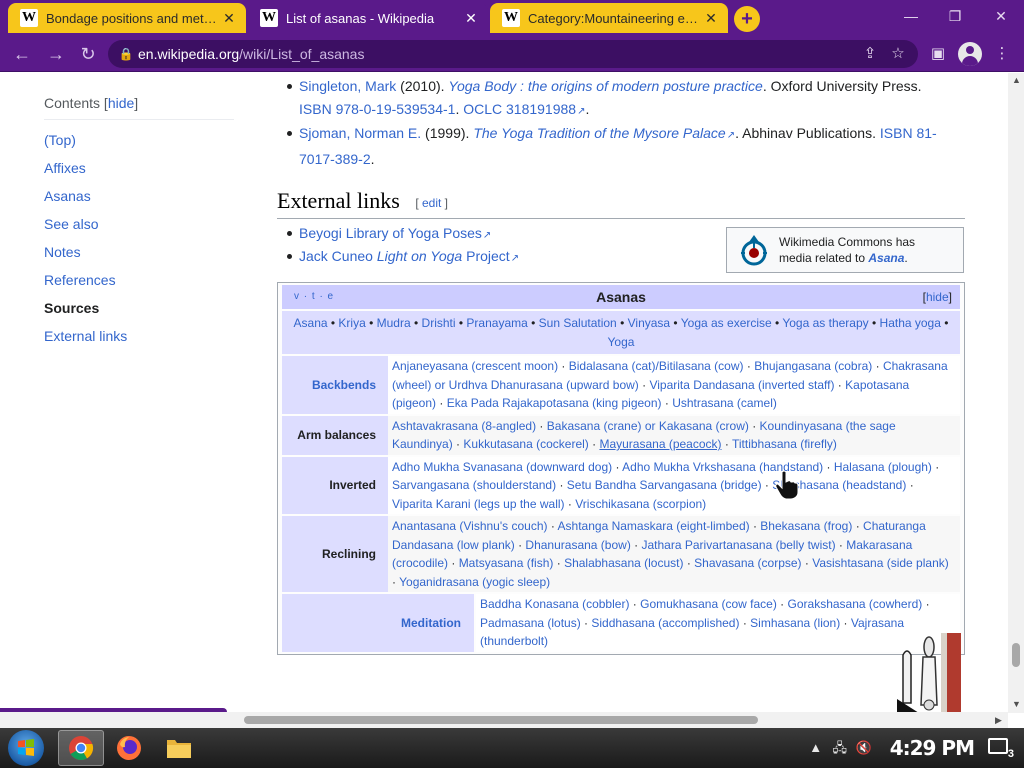 The image size is (1024, 771). I want to click on asana-link-tittibhasana: Tittibhasana (firefly), so click(784, 444).